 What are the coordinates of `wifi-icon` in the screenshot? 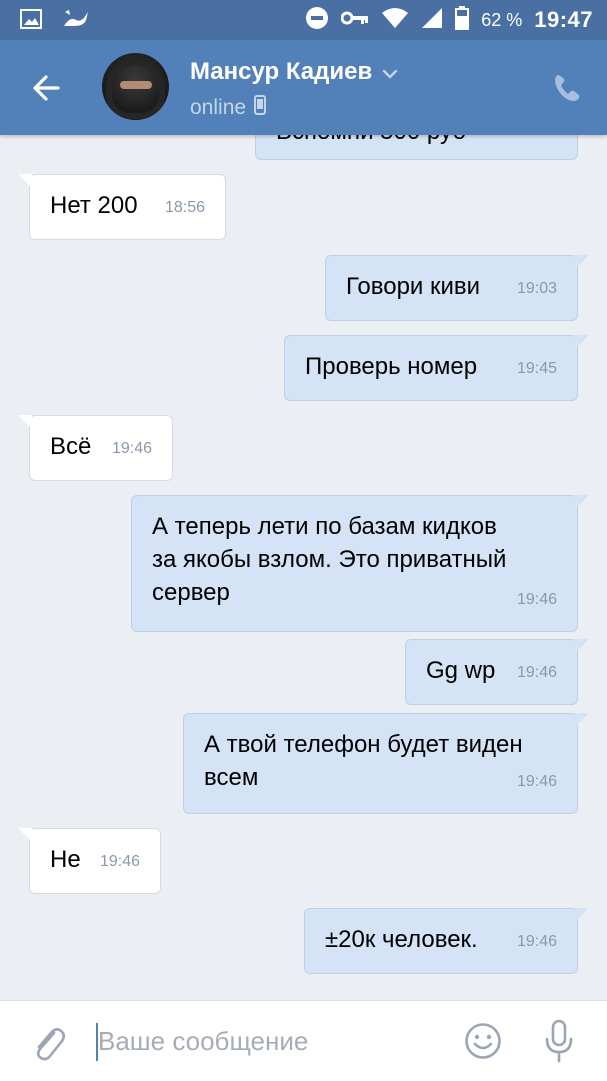 It's located at (395, 20).